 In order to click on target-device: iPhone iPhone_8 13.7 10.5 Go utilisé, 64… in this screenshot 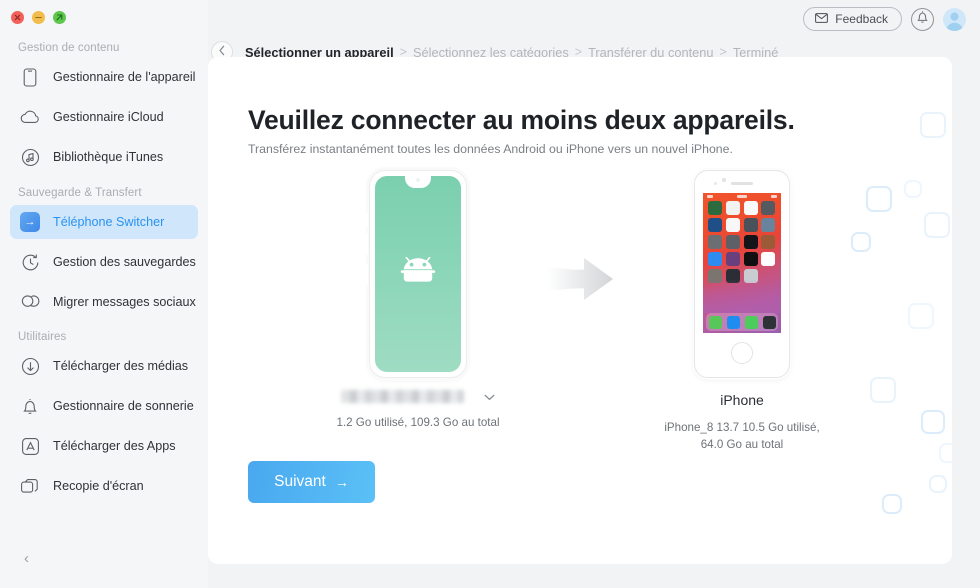, I will do `click(742, 312)`.